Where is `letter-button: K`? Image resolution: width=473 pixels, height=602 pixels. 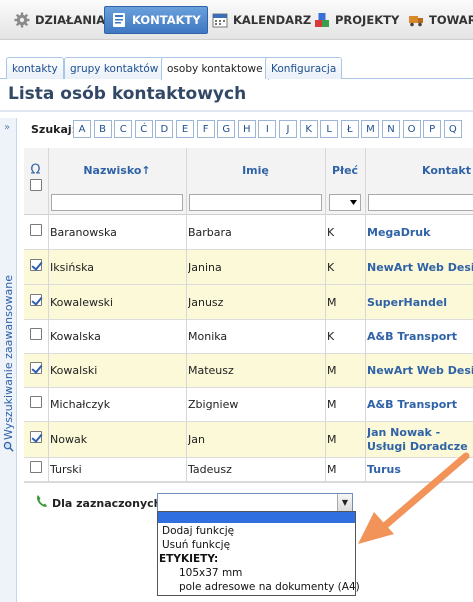
letter-button: K is located at coordinates (308, 129).